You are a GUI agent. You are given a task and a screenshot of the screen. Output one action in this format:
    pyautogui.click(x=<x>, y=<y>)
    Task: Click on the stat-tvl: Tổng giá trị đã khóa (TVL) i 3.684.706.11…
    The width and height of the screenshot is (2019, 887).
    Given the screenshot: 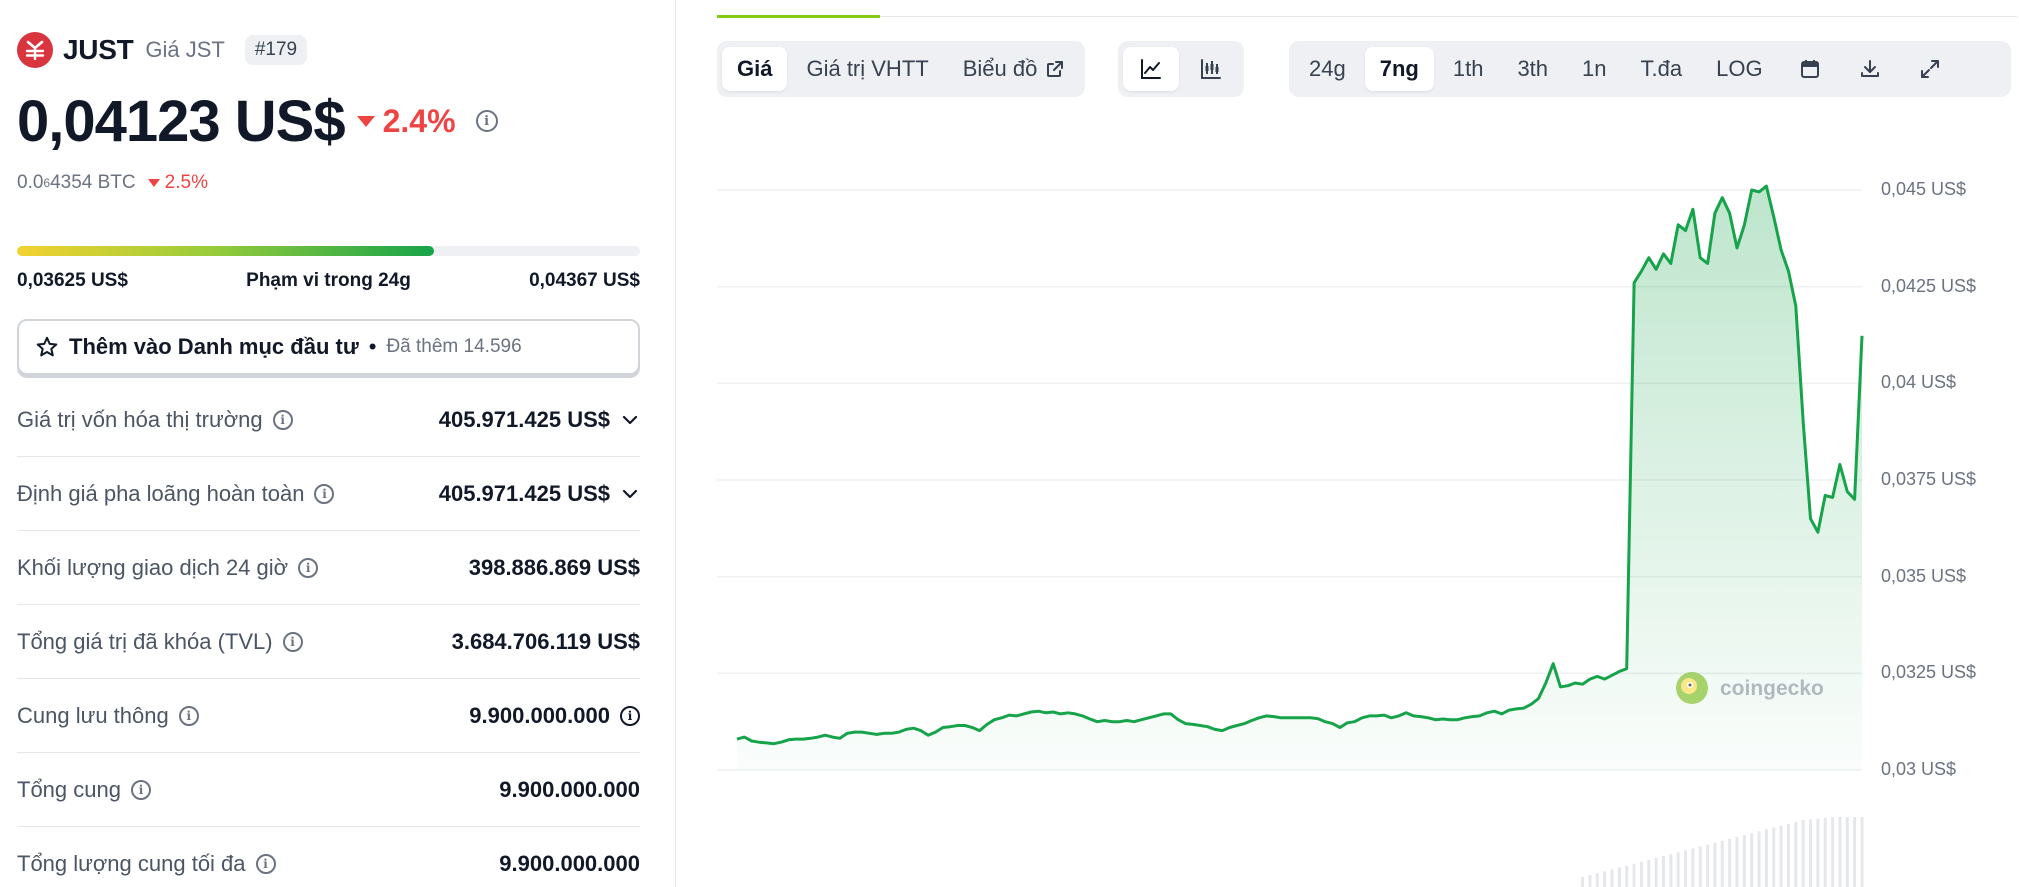 What is the action you would take?
    pyautogui.click(x=328, y=642)
    